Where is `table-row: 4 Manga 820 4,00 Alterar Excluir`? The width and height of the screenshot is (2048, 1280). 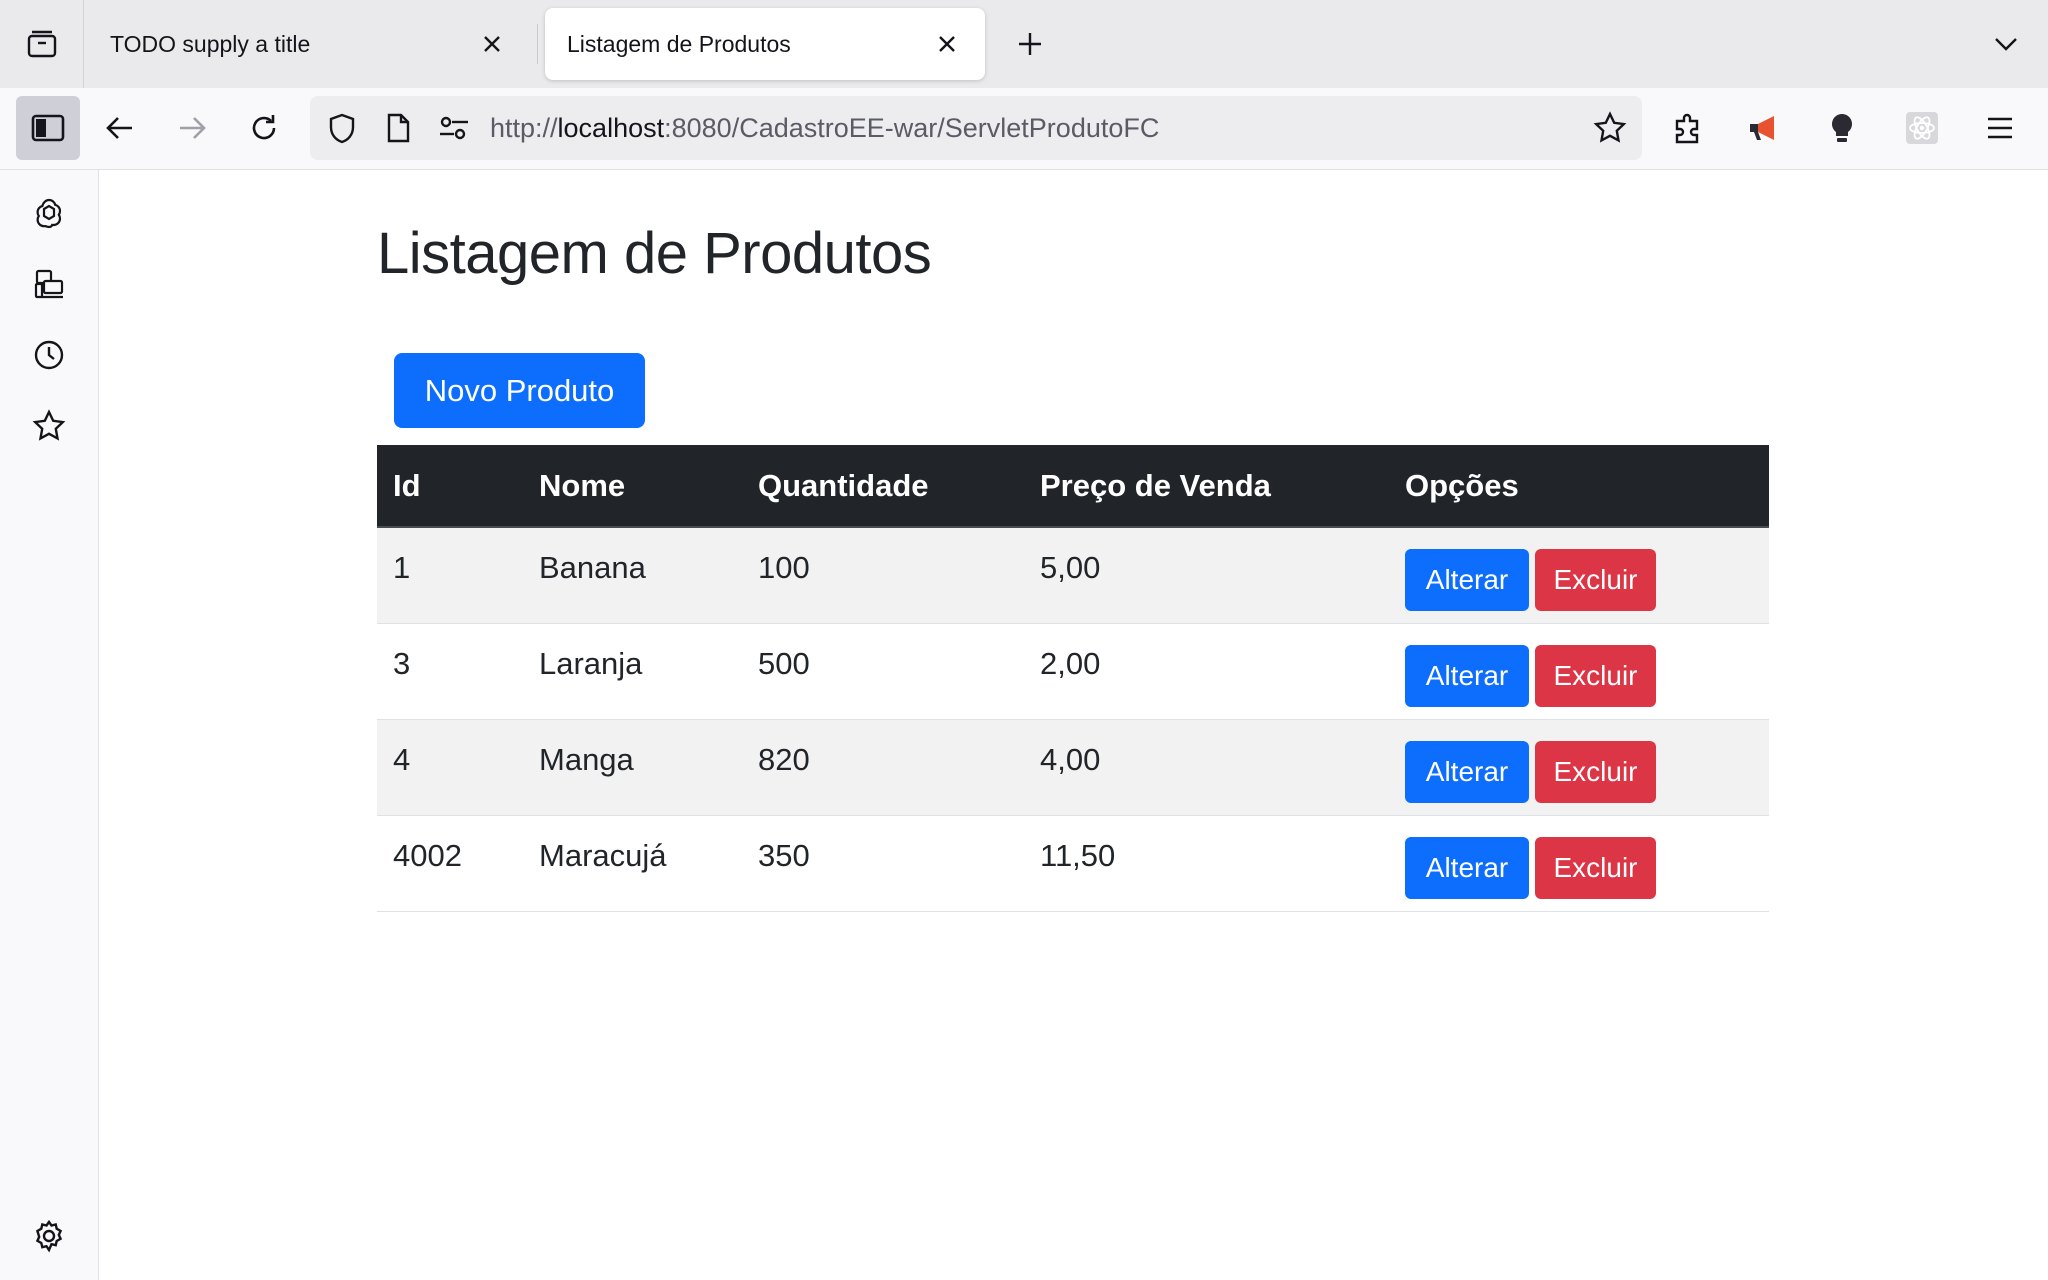 table-row: 4 Manga 820 4,00 Alterar Excluir is located at coordinates (1073, 767).